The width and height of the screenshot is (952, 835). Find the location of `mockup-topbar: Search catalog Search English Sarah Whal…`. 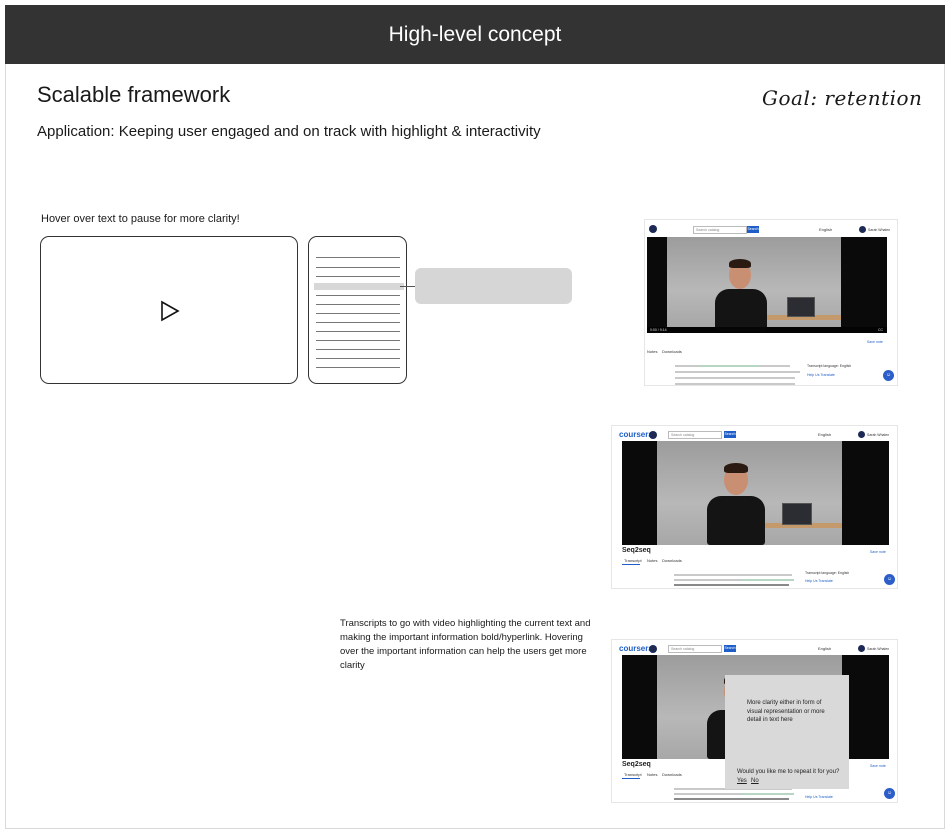

mockup-topbar: Search catalog Search English Sarah Whal… is located at coordinates (771, 229).